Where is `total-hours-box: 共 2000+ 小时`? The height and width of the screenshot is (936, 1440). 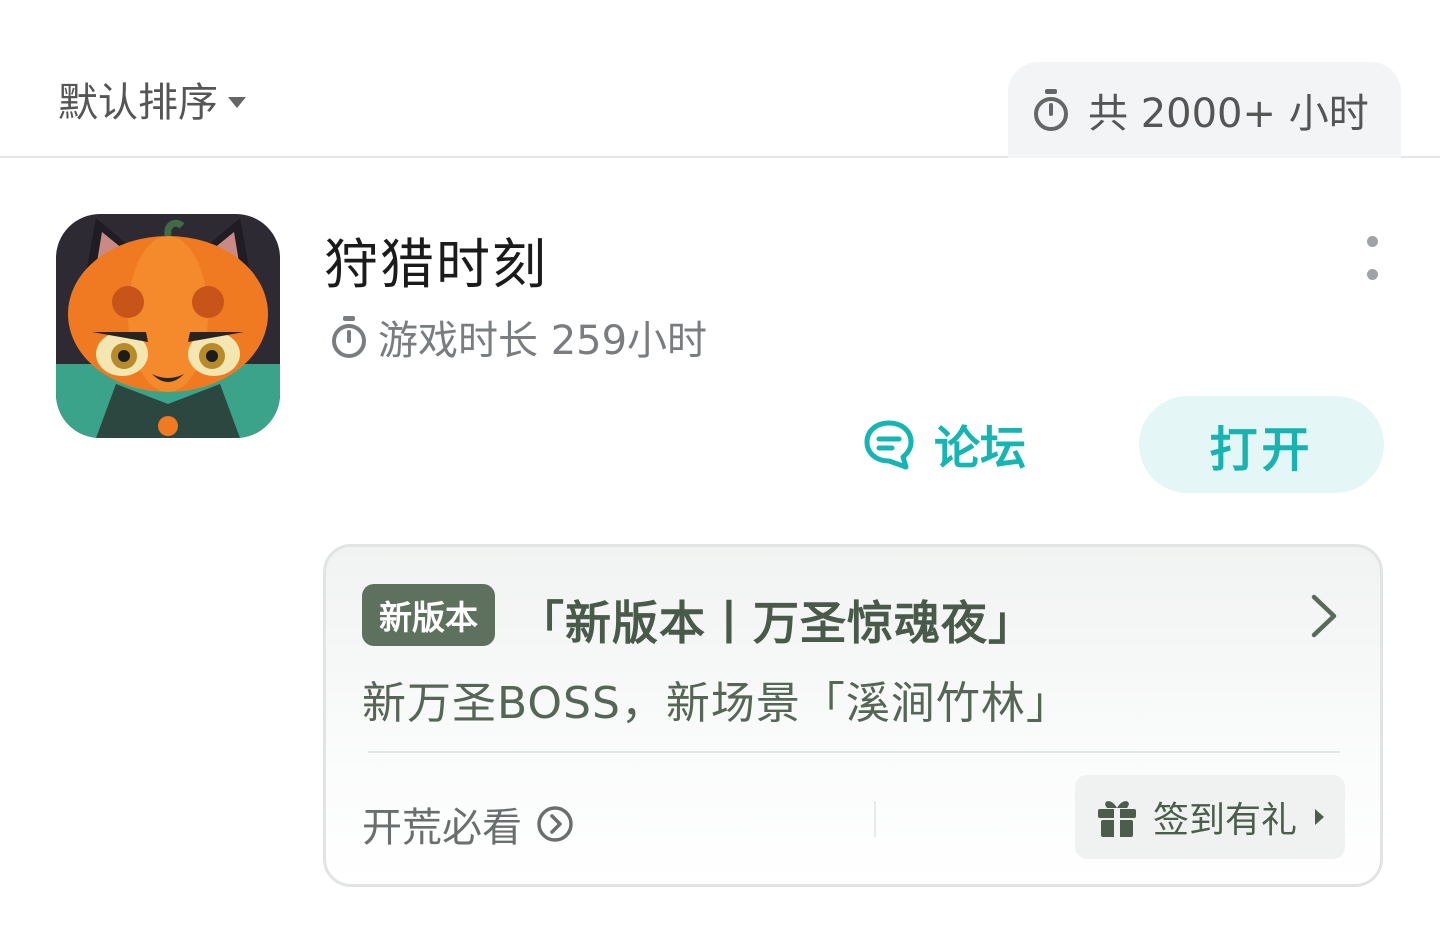 total-hours-box: 共 2000+ 小时 is located at coordinates (1204, 110).